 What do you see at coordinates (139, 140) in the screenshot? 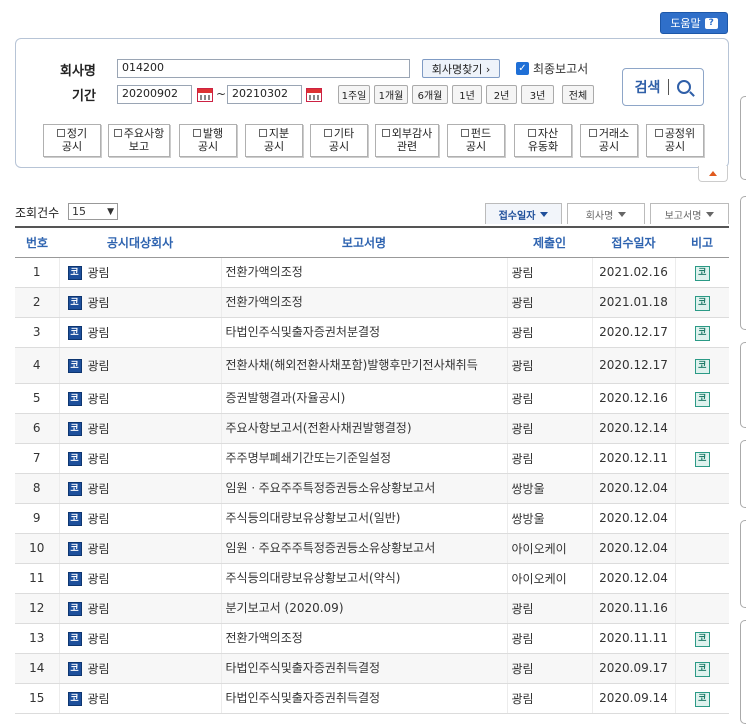
I see `category-filter: 주요사항 보고` at bounding box center [139, 140].